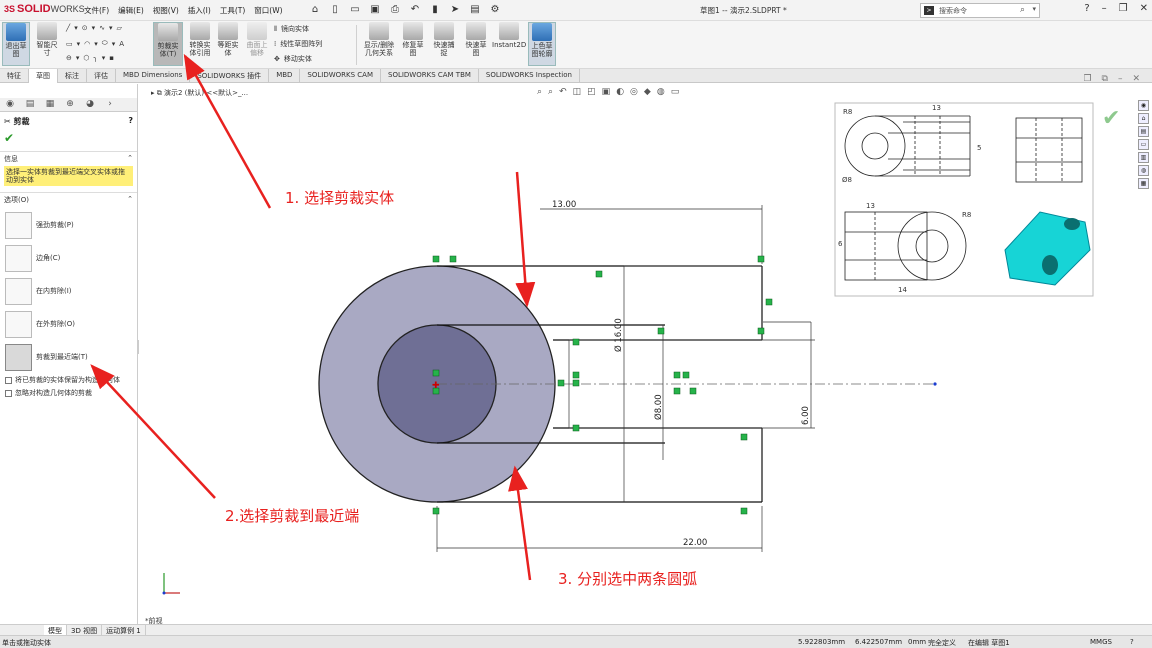 The image size is (1152, 648). Describe the element at coordinates (335, 9) in the screenshot. I see `new-document-icon: ▯` at that location.